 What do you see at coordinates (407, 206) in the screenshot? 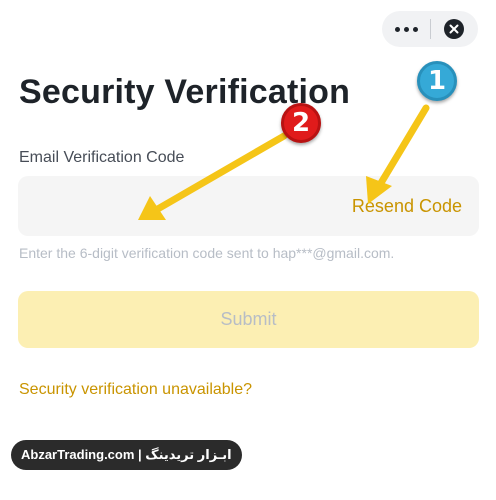
I see `resend-code-button: Resend Code` at bounding box center [407, 206].